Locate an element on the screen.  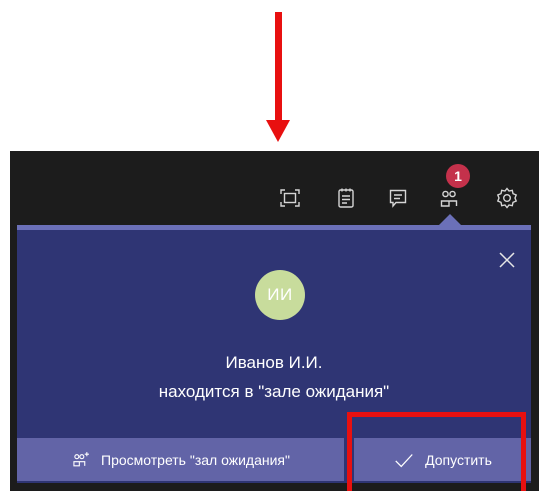
annotation-arrow-head is located at coordinates (278, 131).